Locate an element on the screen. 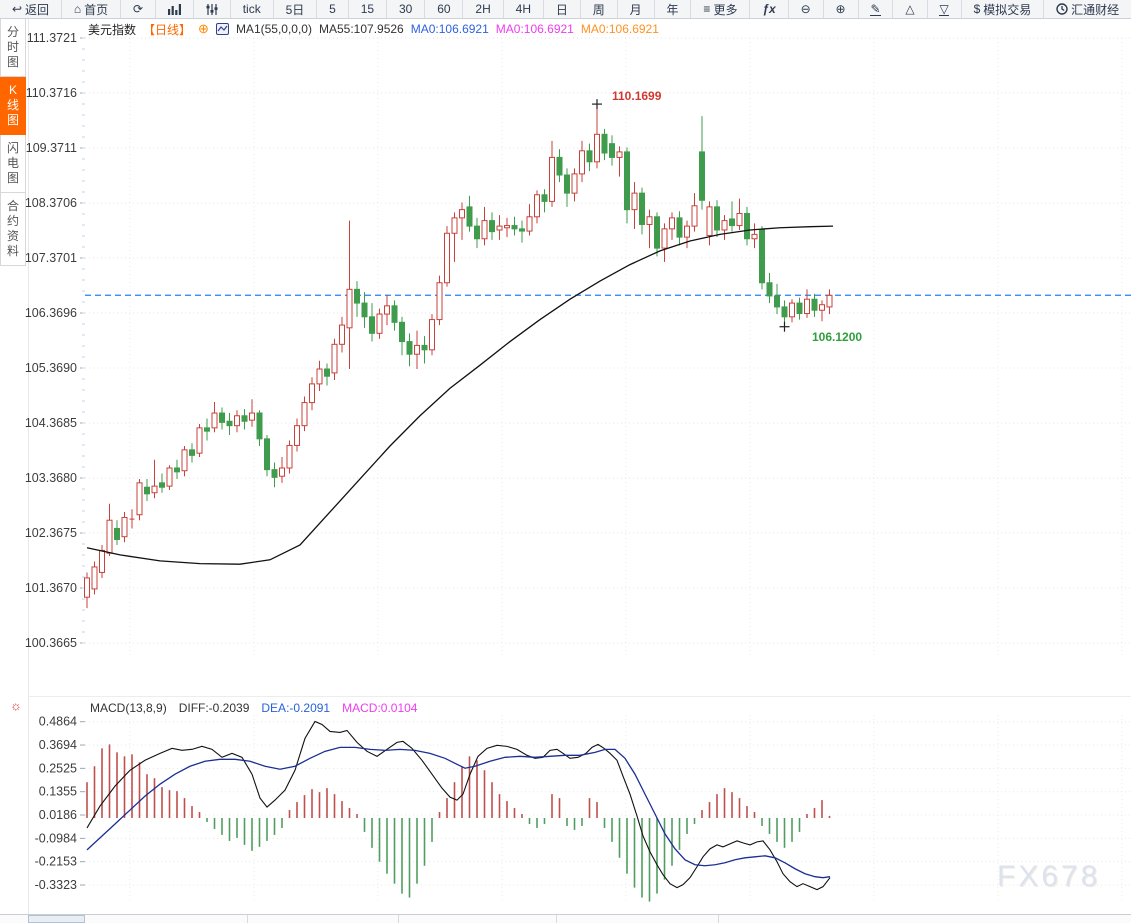 This screenshot has height=923, width=1131. chart-type-sidebar: 分时图K线图闪电图合约资料 is located at coordinates (13, 142).